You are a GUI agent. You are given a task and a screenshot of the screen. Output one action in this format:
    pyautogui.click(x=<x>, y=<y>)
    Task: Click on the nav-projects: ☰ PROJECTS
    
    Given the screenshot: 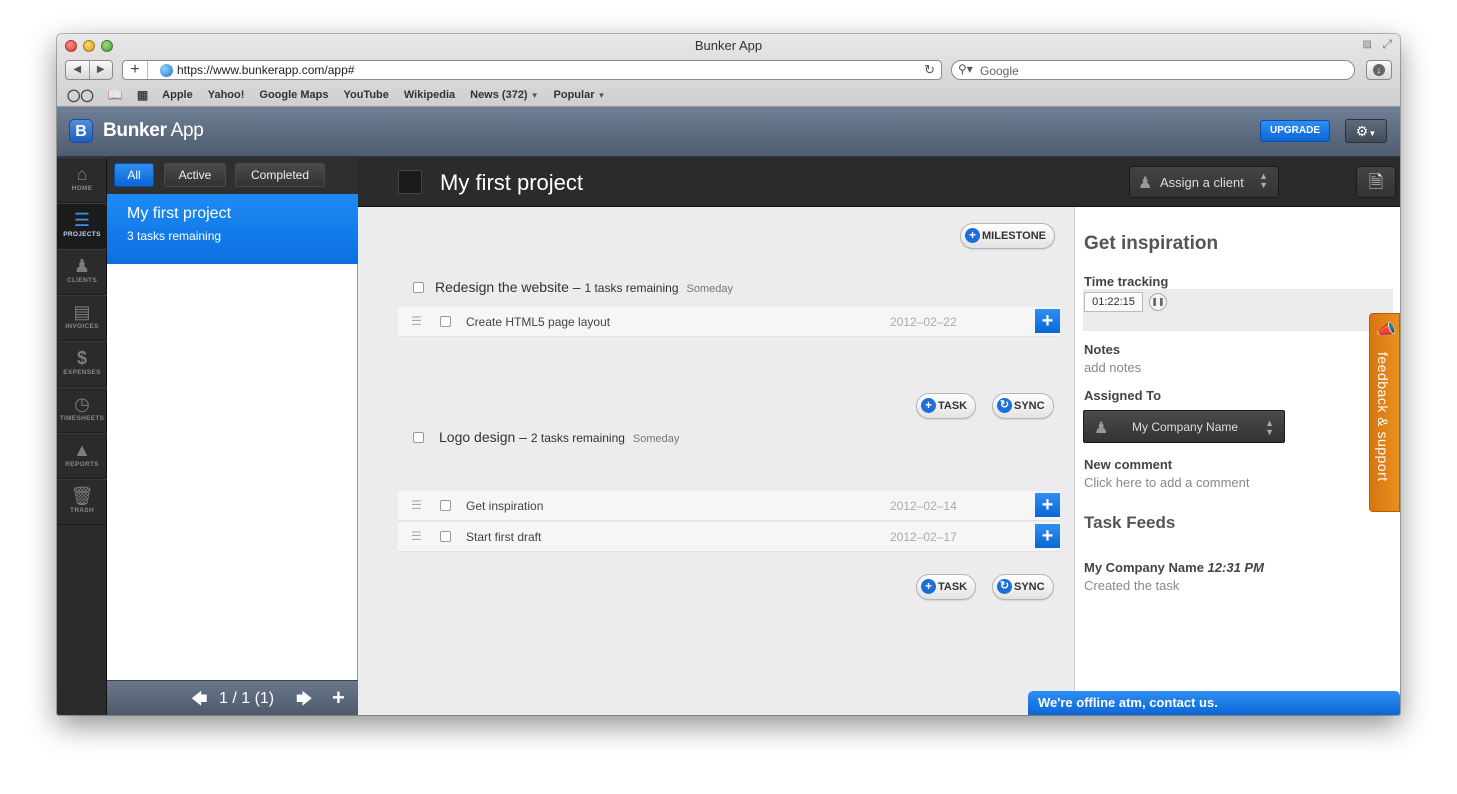 What is the action you would take?
    pyautogui.click(x=82, y=226)
    